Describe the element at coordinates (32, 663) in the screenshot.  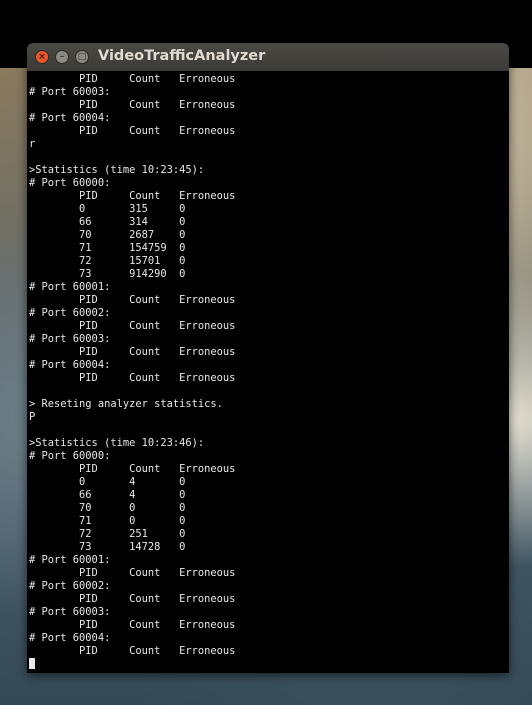
I see `terminal-cursor` at that location.